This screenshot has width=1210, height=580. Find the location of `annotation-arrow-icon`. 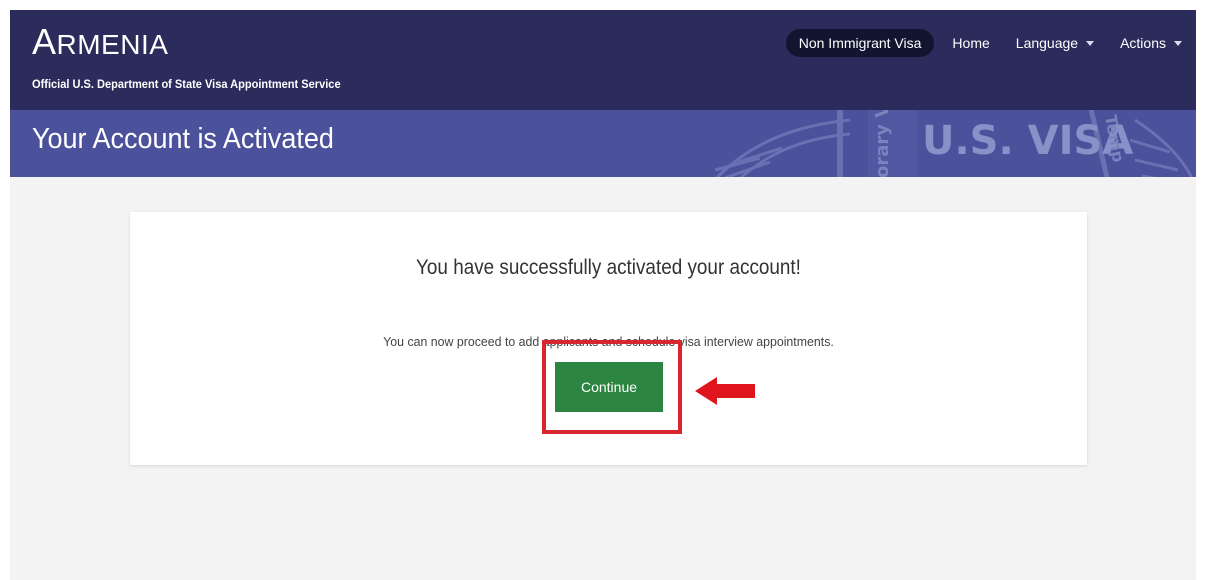

annotation-arrow-icon is located at coordinates (725, 391).